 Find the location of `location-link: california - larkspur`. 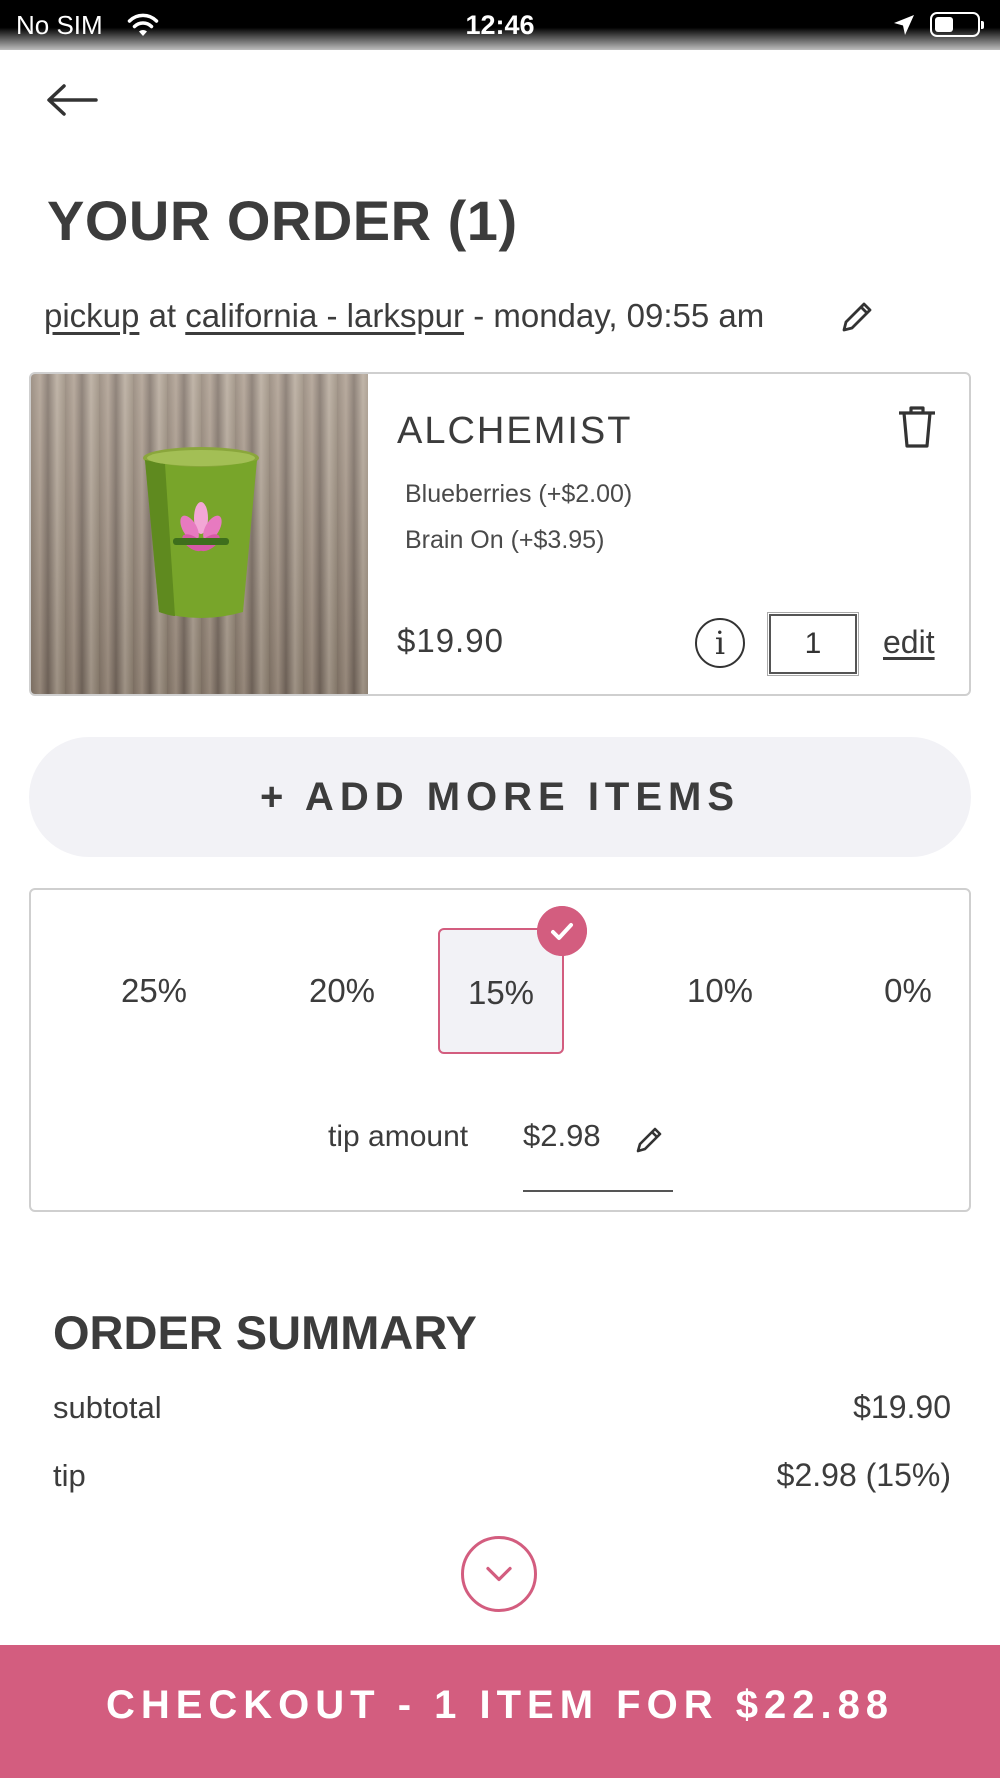

location-link: california - larkspur is located at coordinates (324, 315).